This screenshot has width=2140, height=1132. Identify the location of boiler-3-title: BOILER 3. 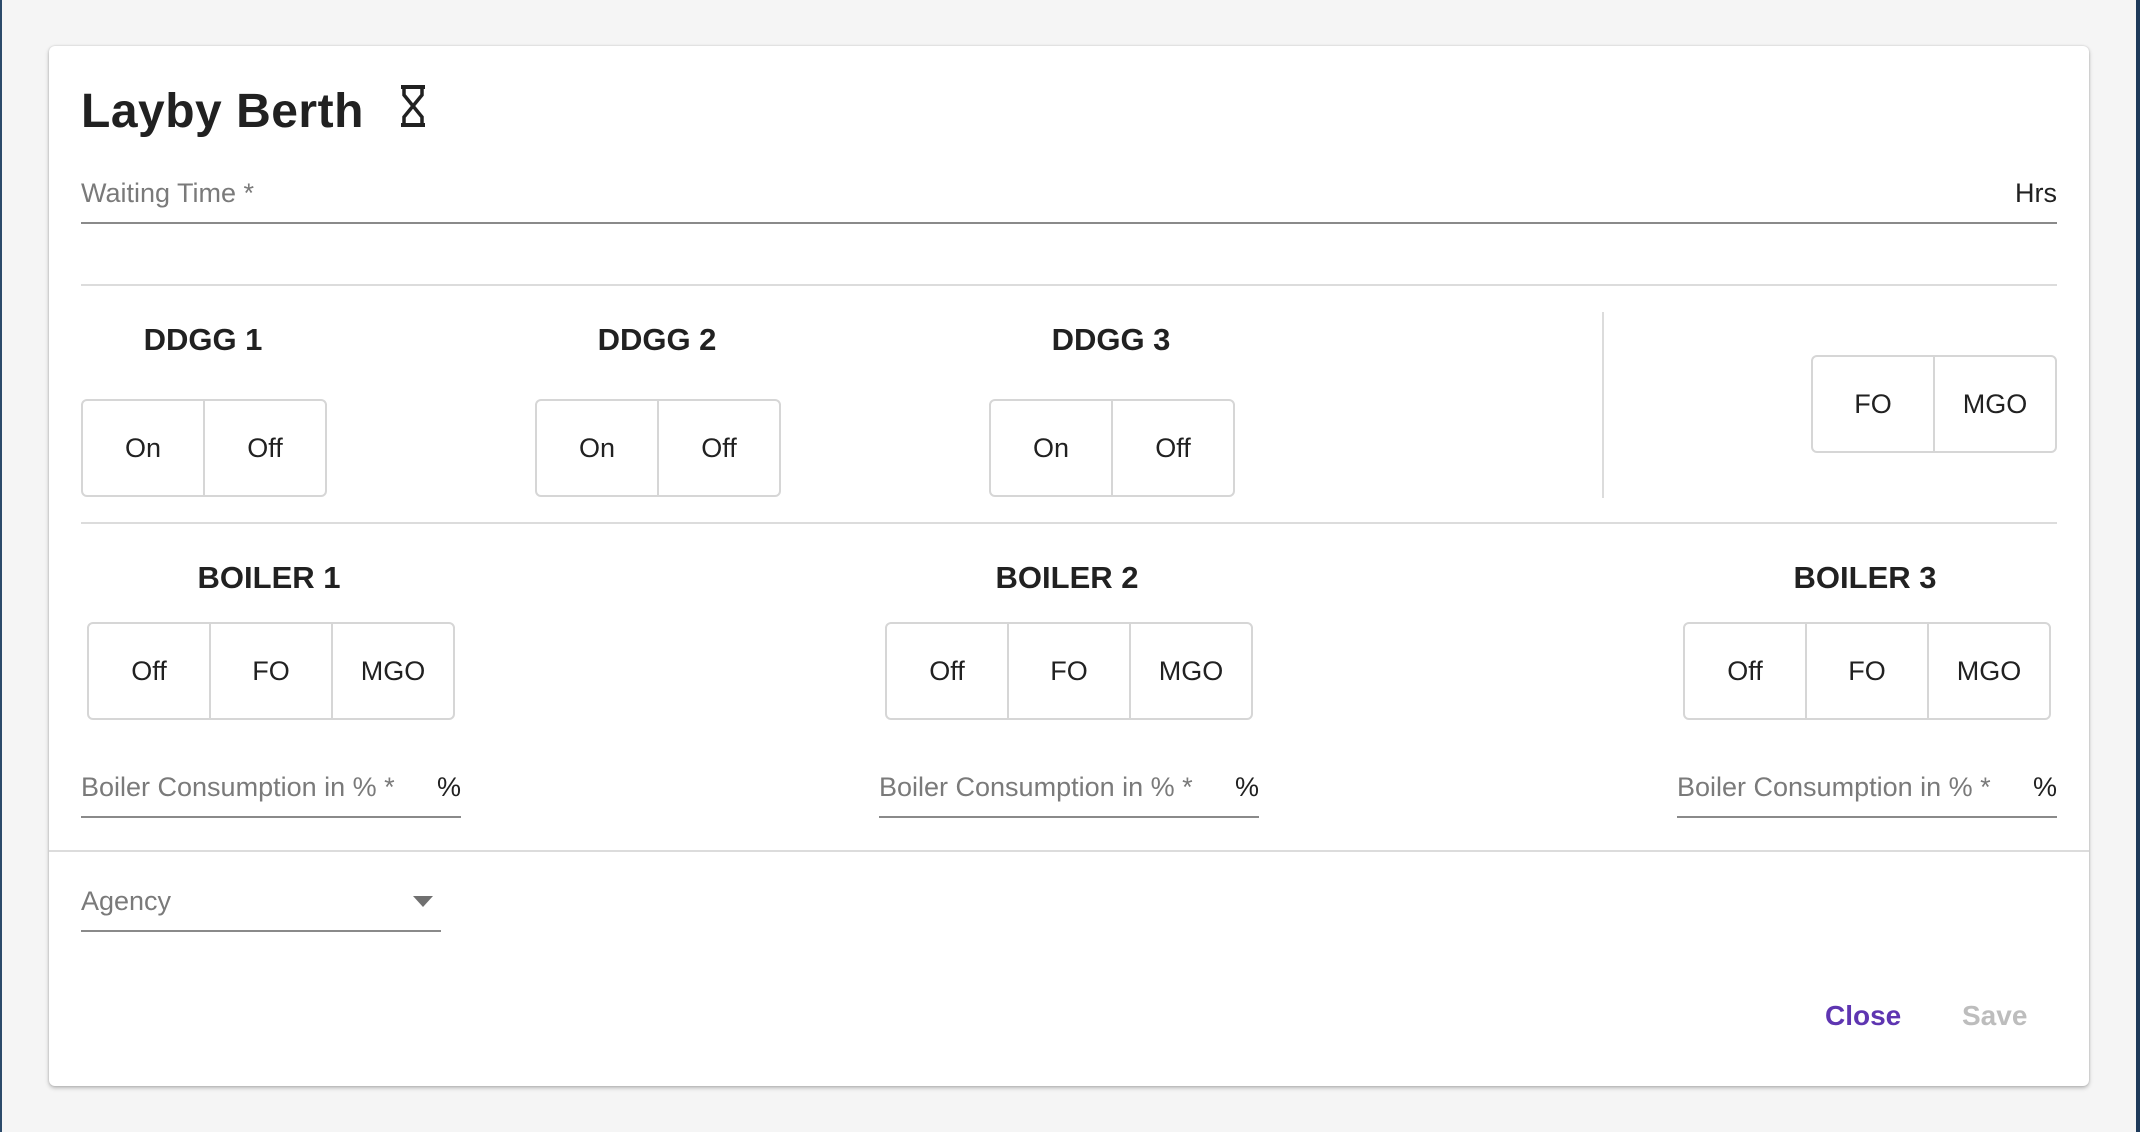
(1865, 577).